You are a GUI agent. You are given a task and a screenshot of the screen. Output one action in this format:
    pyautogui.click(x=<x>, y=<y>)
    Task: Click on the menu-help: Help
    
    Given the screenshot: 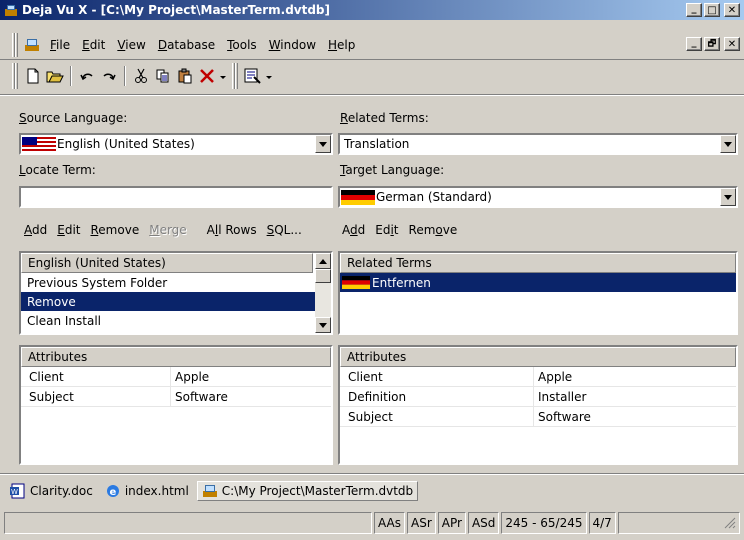 What is the action you would take?
    pyautogui.click(x=341, y=45)
    